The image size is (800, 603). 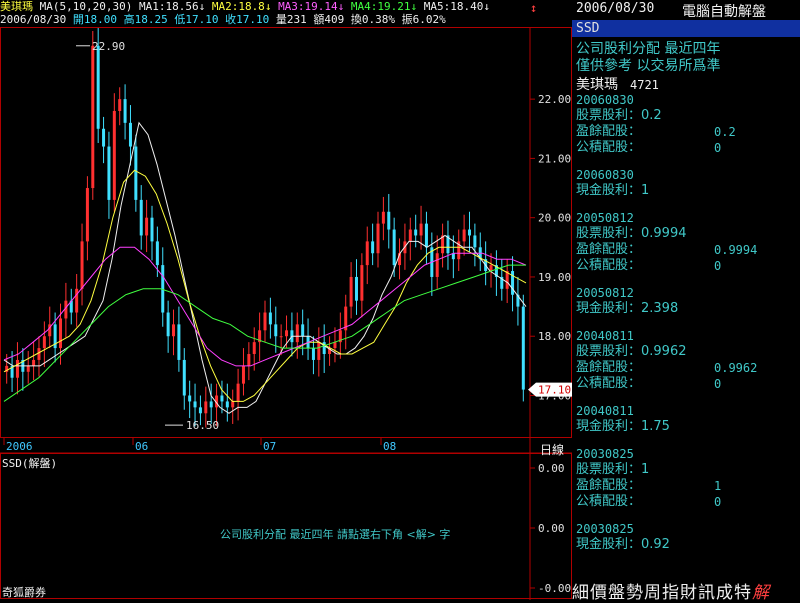 I want to click on function-button: 訊, so click(x=707, y=590).